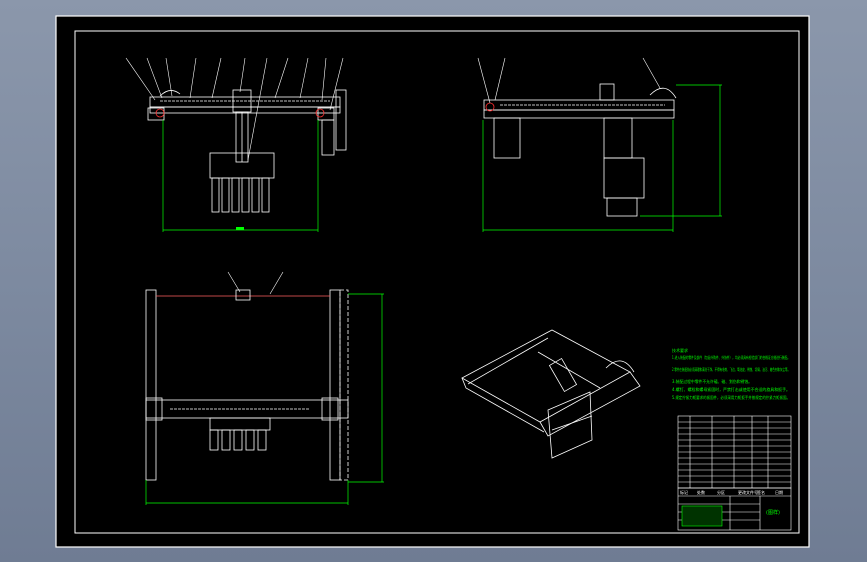  I want to click on tech-notes-heading: 技术要求, so click(680, 350).